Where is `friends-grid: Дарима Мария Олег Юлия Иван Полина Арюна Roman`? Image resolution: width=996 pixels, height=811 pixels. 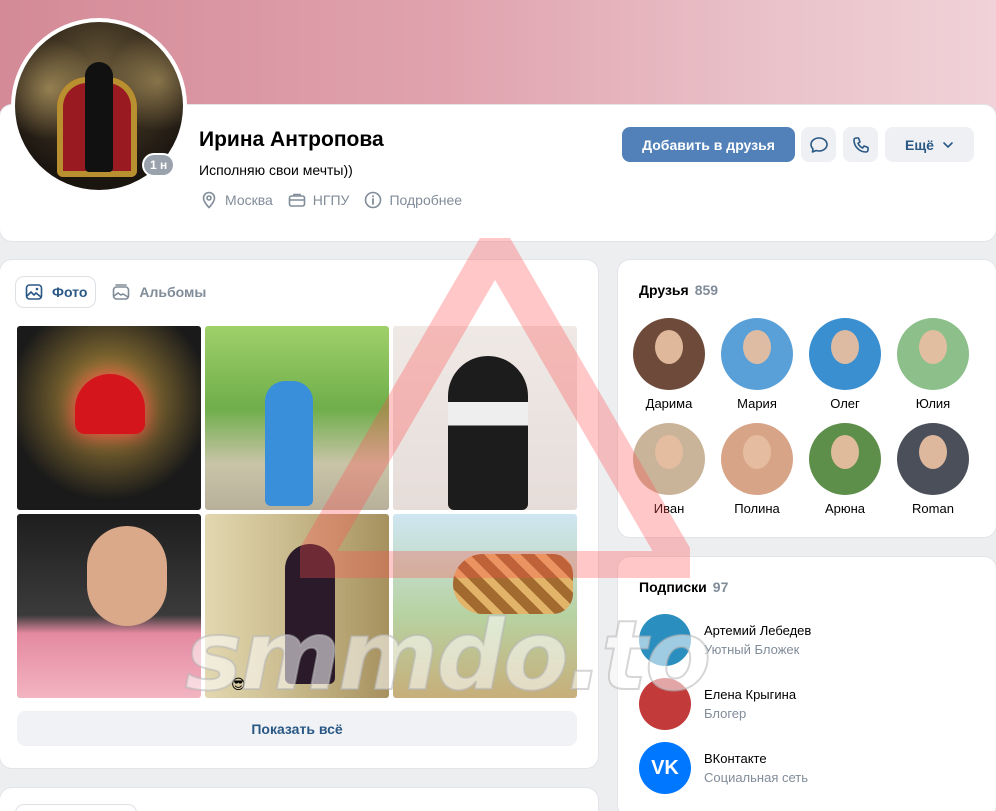 friends-grid: Дарима Мария Олег Юлия Иван Полина Арюна Roman is located at coordinates (801, 417).